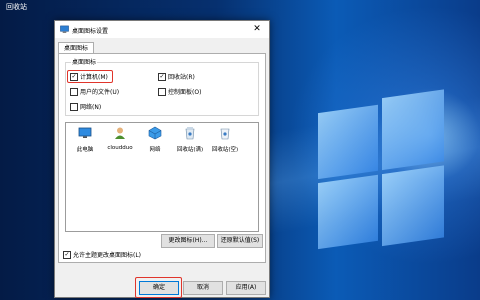 This screenshot has height=300, width=480. Describe the element at coordinates (181, 77) in the screenshot. I see `checkbox-label: 回收站(R)` at that location.